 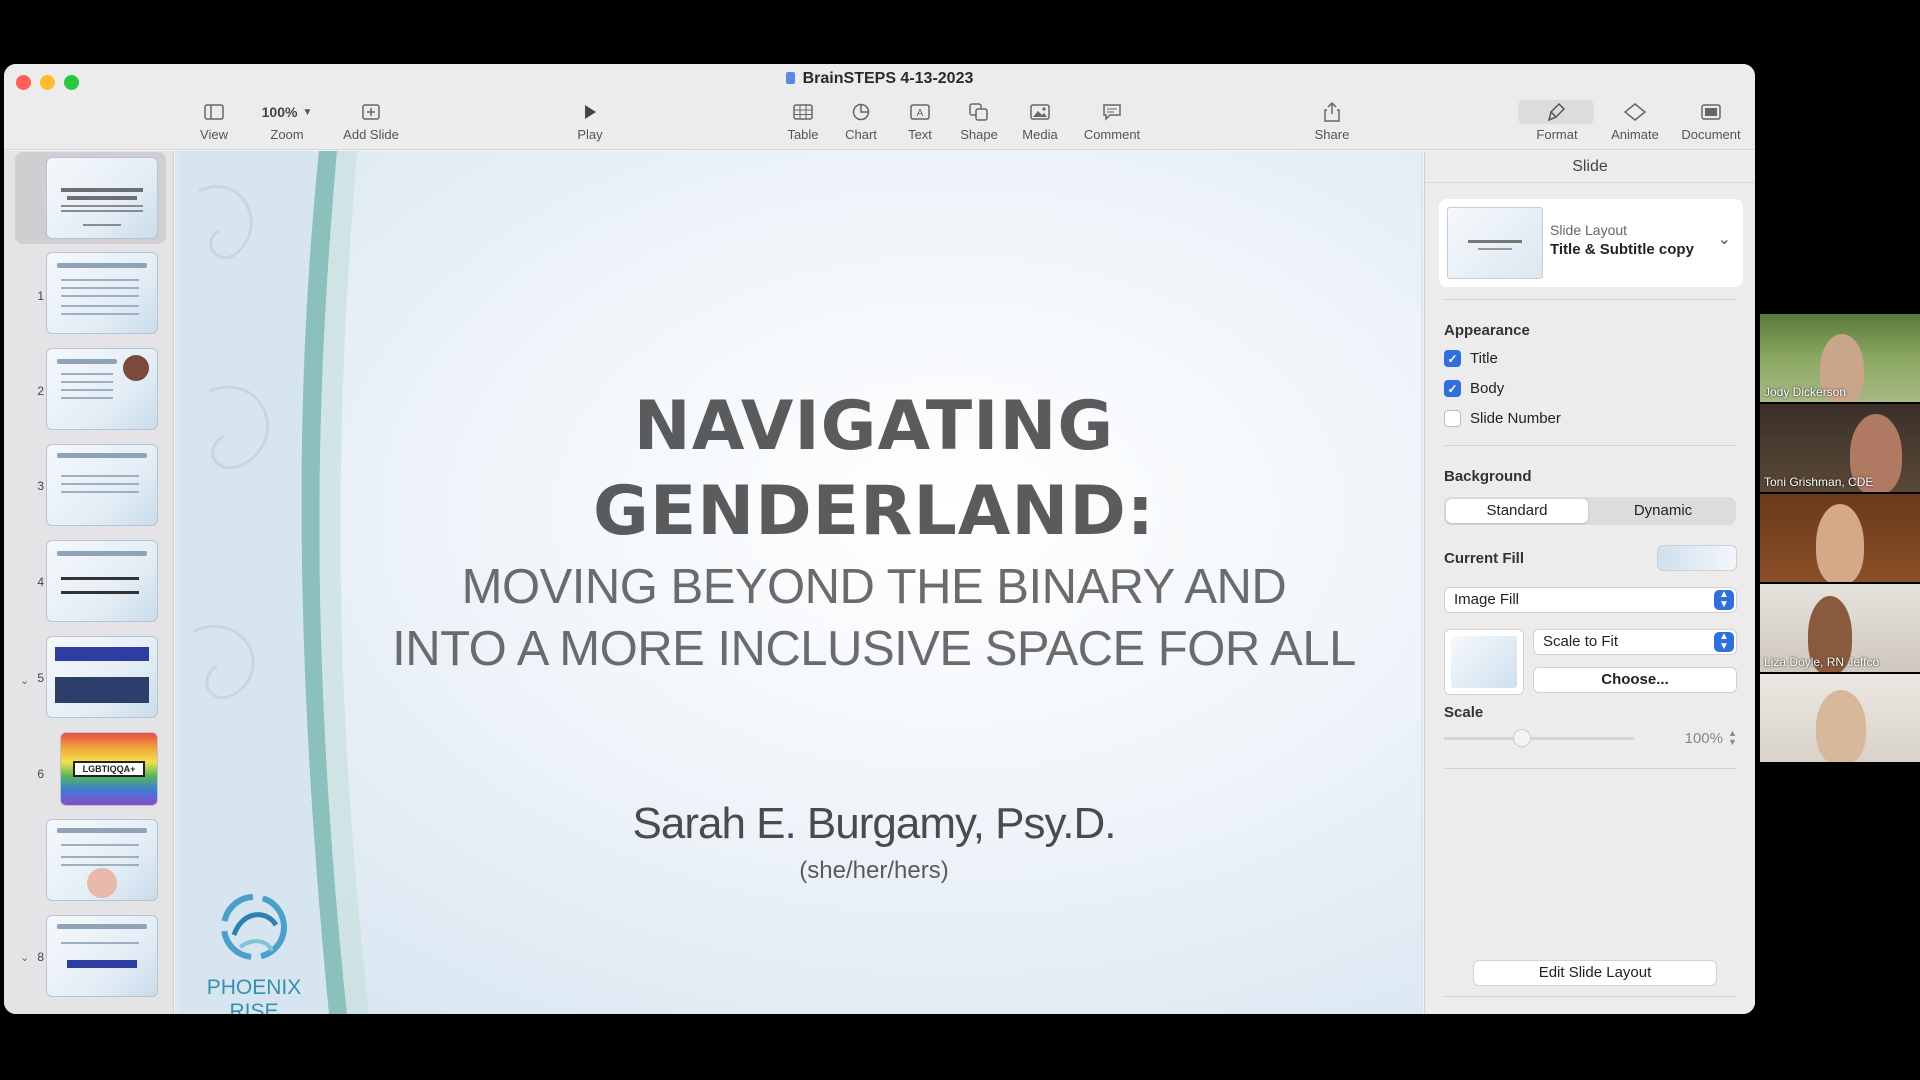 I want to click on participant-name: Toni Grishman, CDE, so click(x=1819, y=482).